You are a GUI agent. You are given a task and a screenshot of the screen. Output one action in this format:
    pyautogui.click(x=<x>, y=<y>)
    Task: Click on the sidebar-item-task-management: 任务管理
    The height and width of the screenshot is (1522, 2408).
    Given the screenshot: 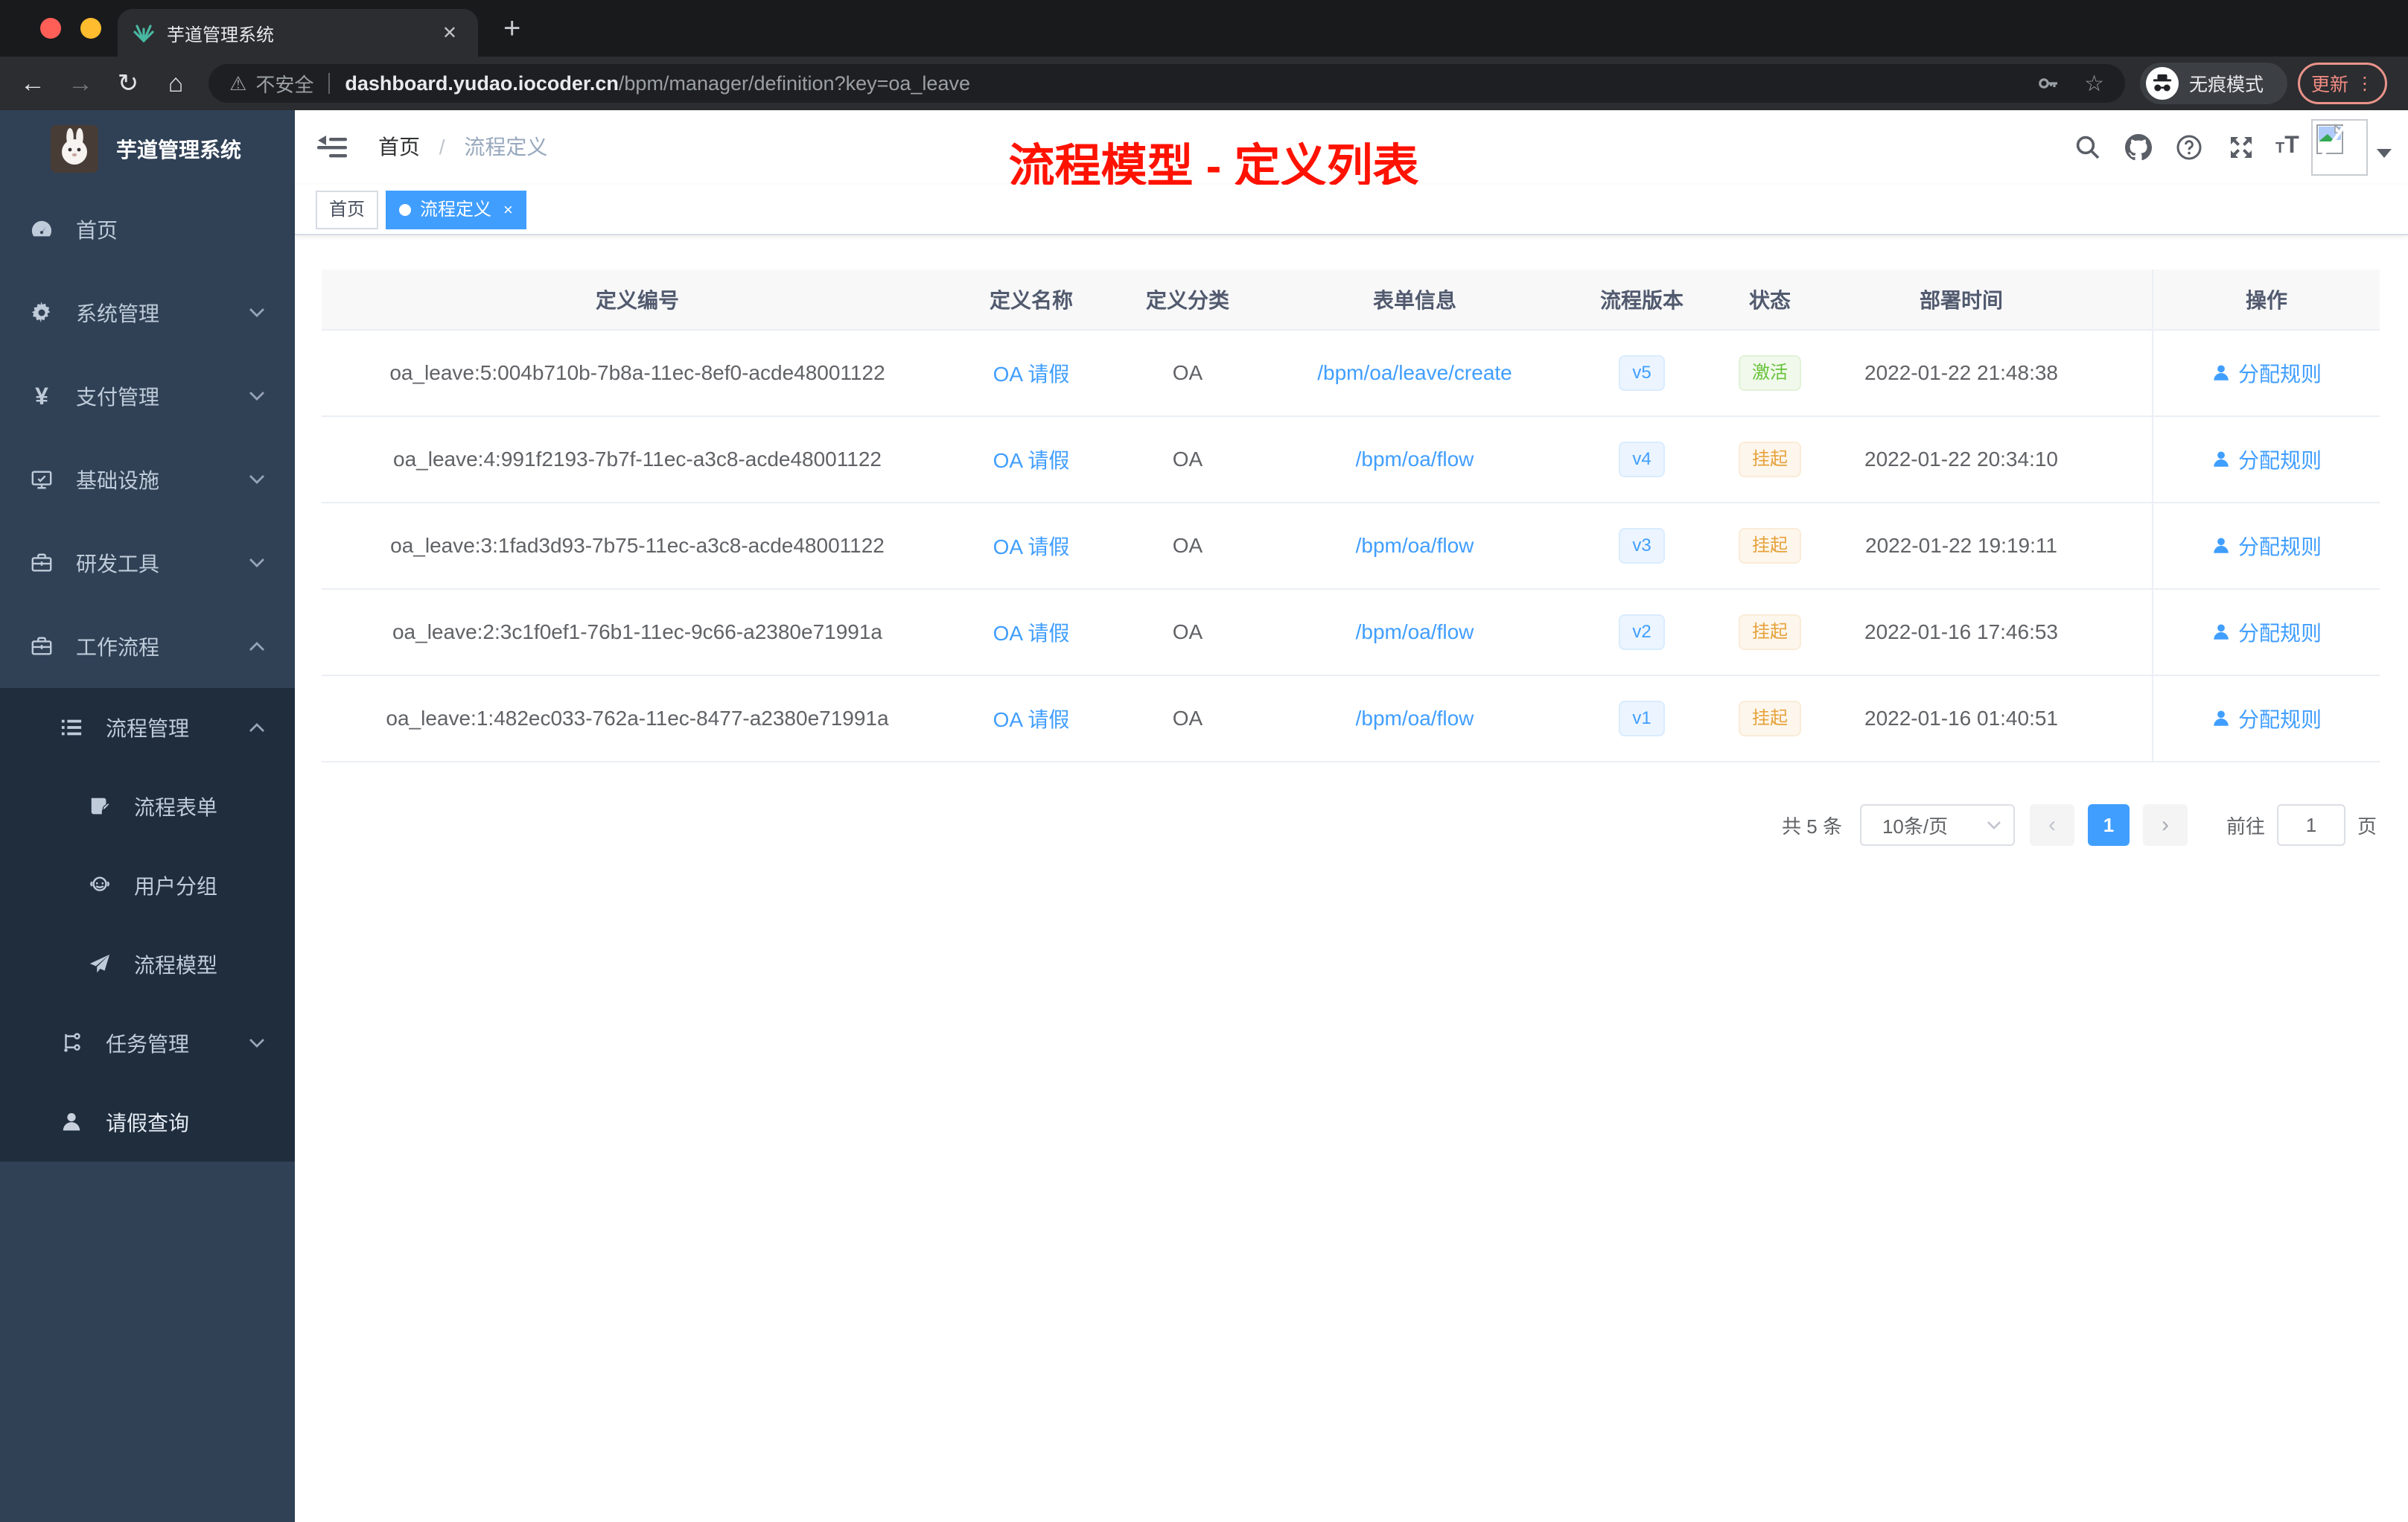 What is the action you would take?
    pyautogui.click(x=147, y=1043)
    